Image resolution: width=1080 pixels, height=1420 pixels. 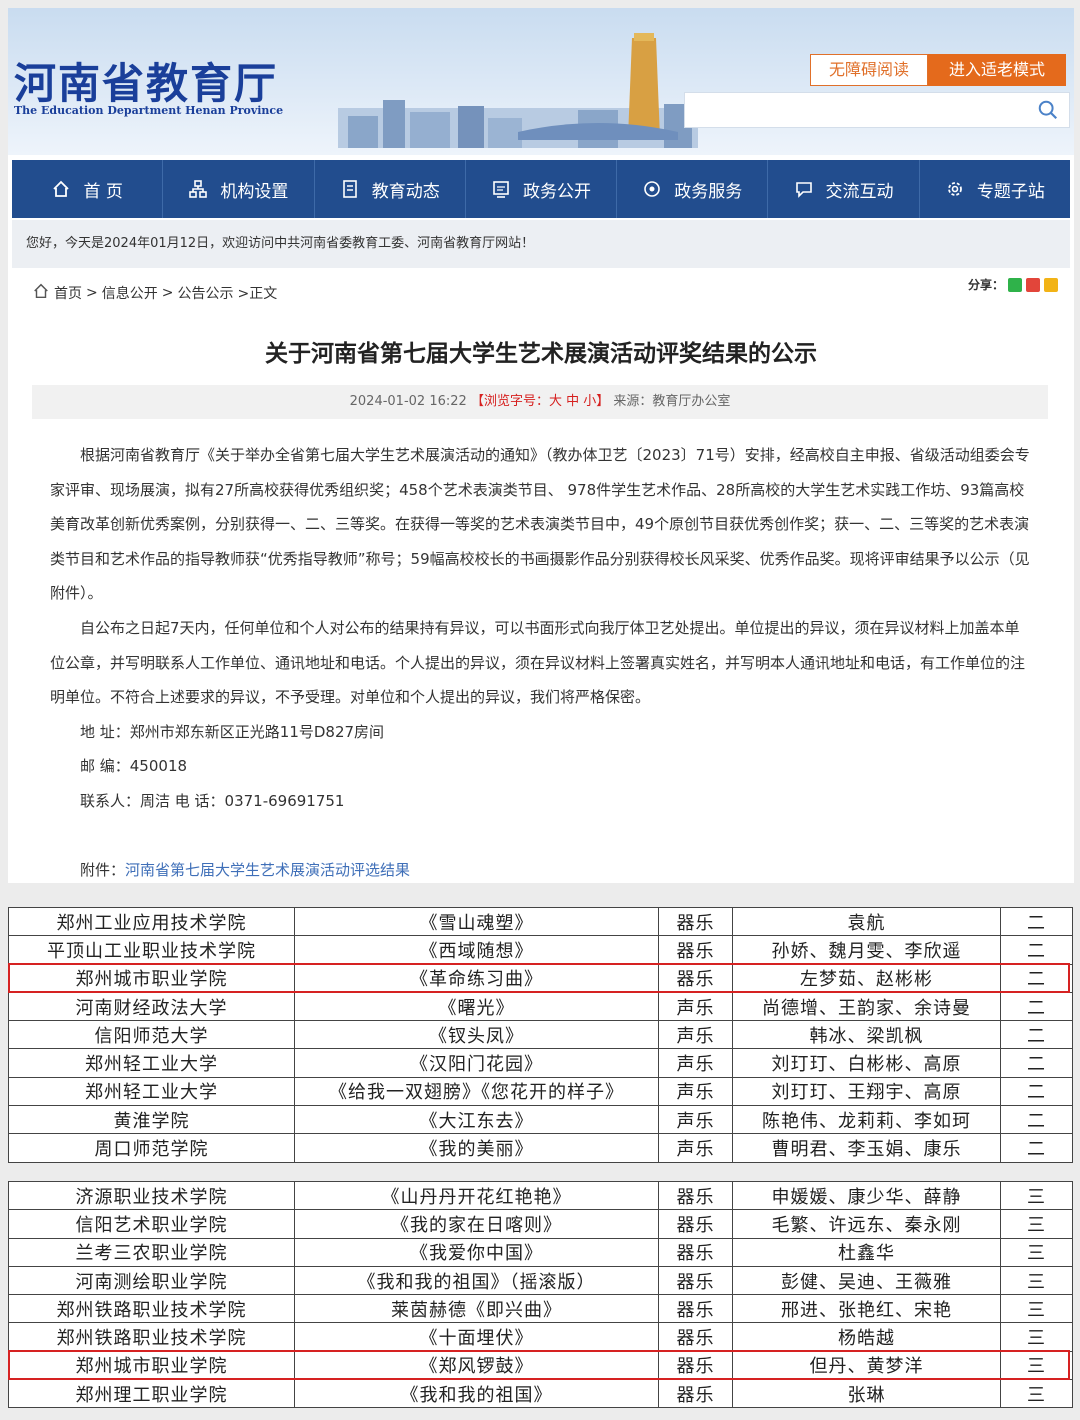 I want to click on nav-label: 专题子站, so click(x=1010, y=191).